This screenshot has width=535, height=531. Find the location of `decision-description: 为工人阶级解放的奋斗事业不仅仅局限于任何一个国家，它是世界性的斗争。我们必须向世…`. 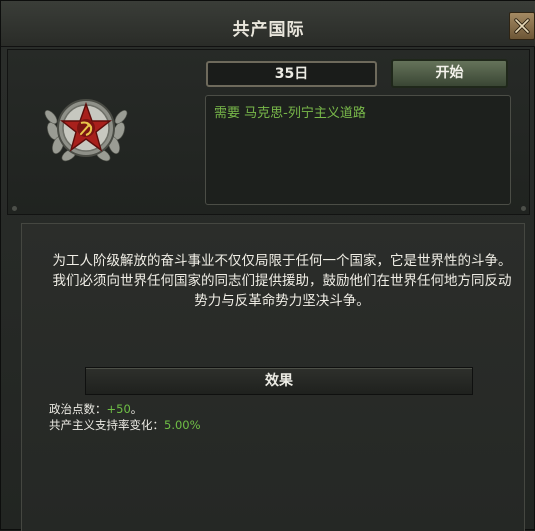

decision-description: 为工人阶级解放的奋斗事业不仅仅局限于任何一个国家，它是世界性的斗争。我们必须向世… is located at coordinates (282, 281).